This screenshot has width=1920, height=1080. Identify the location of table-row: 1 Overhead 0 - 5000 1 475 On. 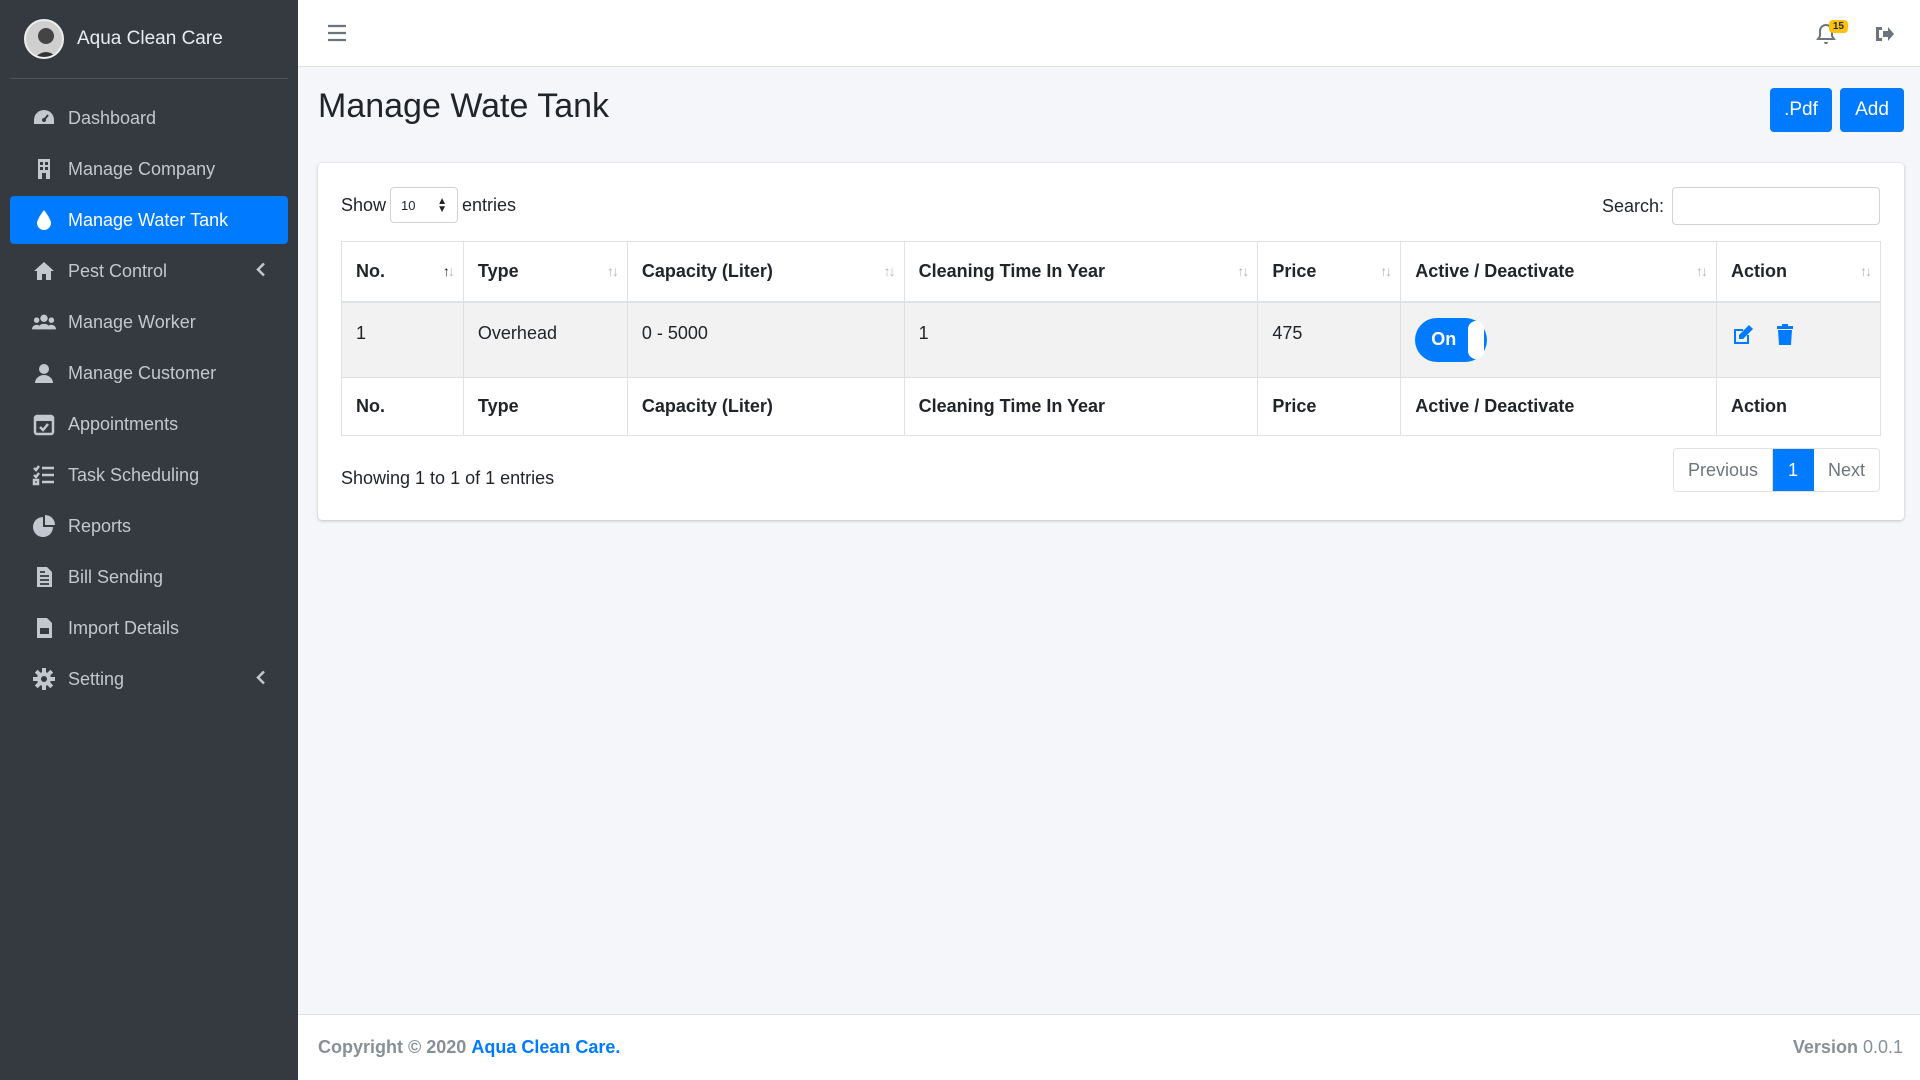
(1111, 339).